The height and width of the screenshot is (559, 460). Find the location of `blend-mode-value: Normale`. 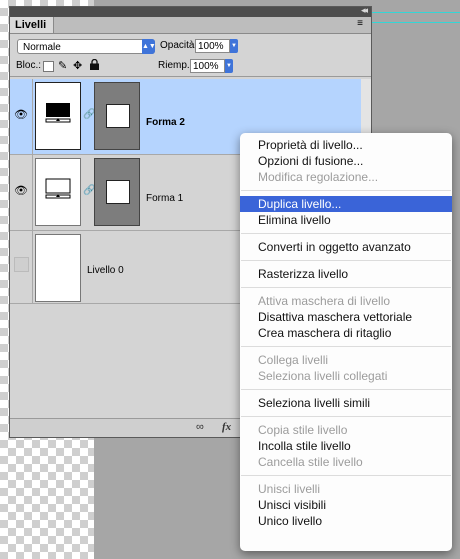

blend-mode-value: Normale is located at coordinates (42, 47).